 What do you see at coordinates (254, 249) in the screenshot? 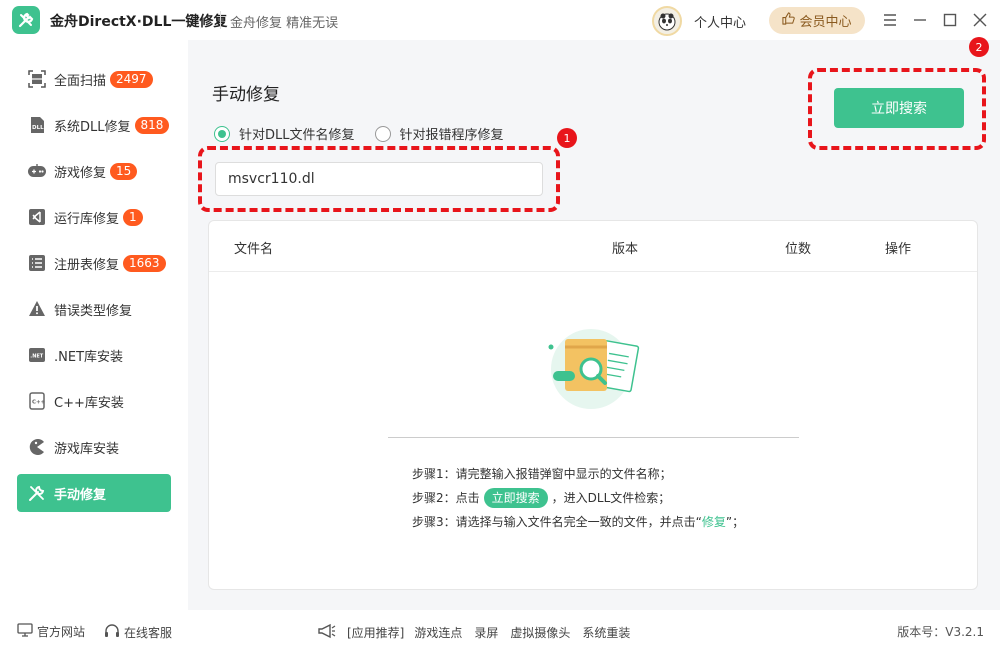
I see `column-filename: 文件名` at bounding box center [254, 249].